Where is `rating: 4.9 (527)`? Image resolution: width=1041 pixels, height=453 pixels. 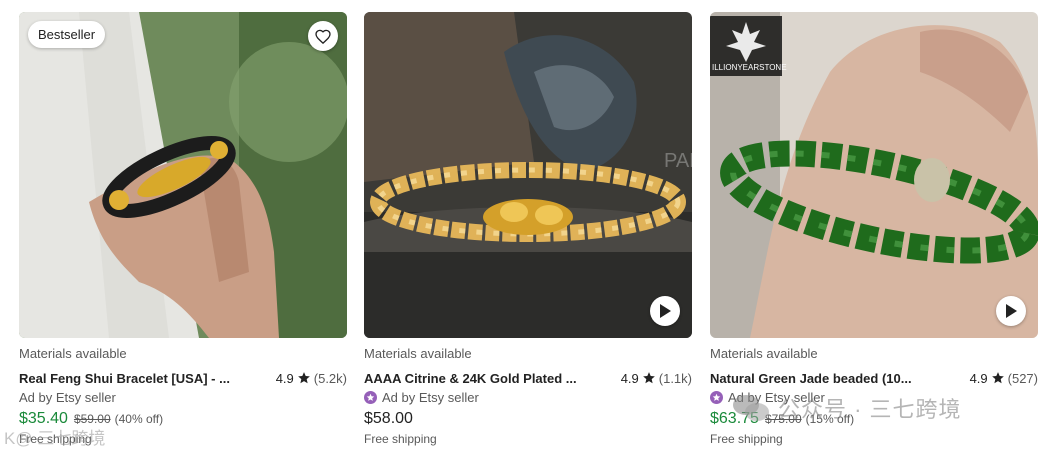
rating: 4.9 (527) is located at coordinates (1004, 378).